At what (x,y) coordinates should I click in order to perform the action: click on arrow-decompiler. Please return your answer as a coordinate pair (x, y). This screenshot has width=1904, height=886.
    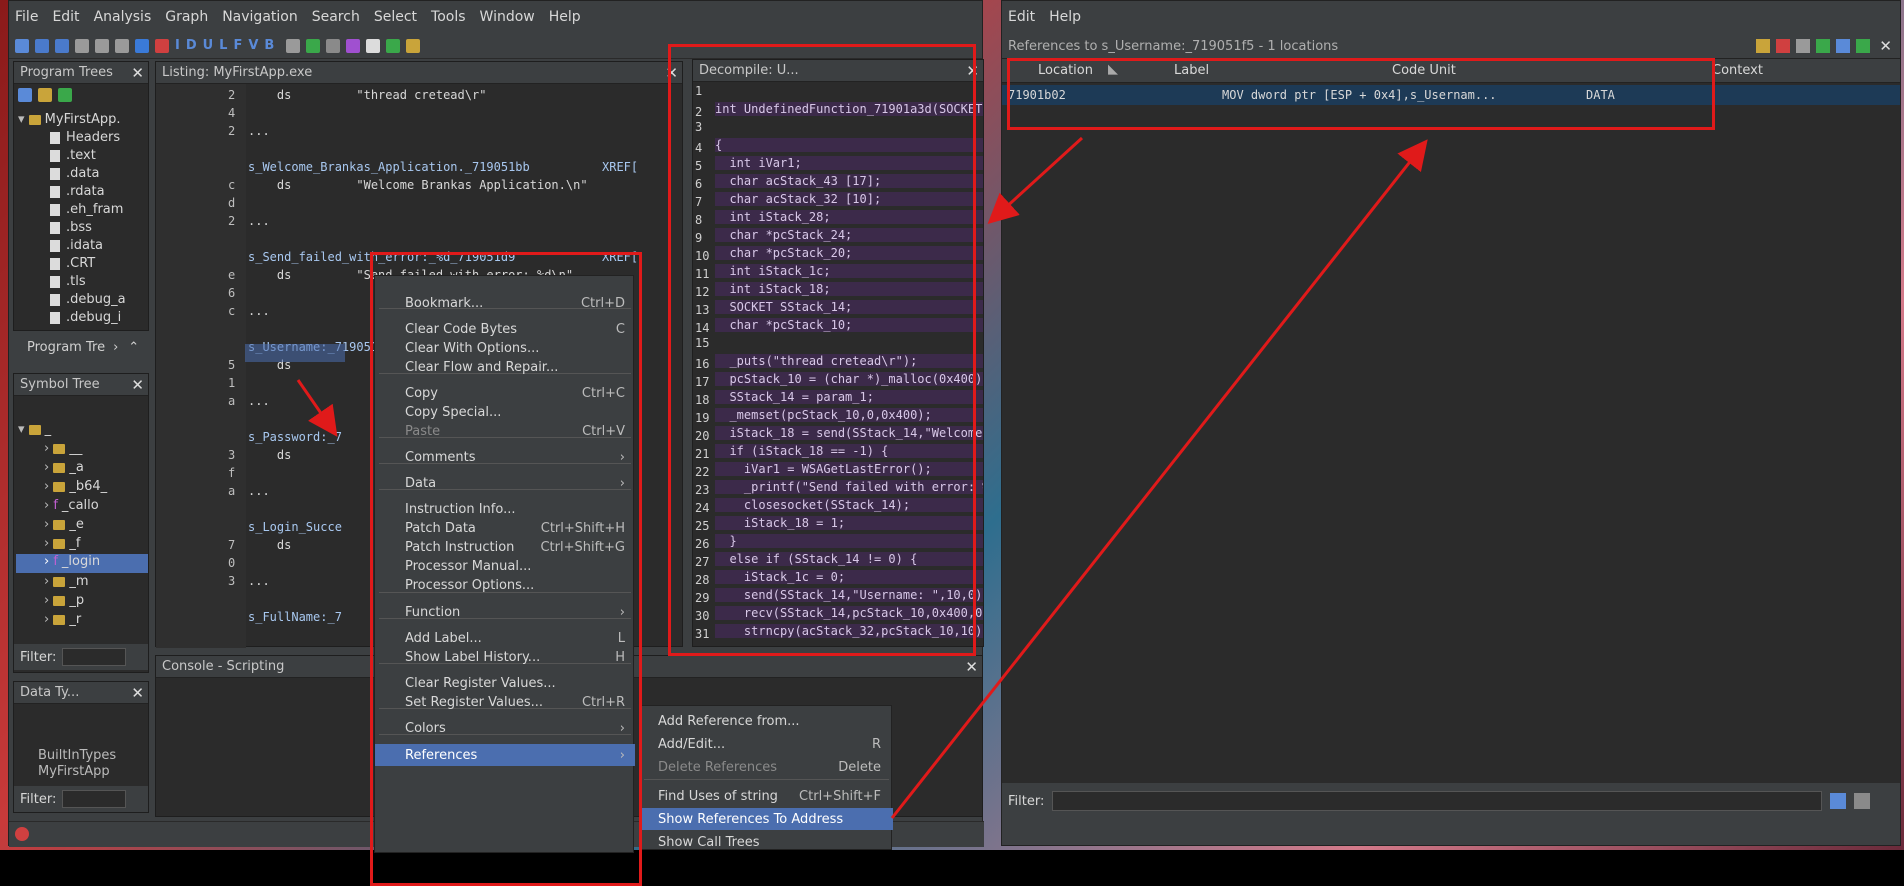
    Looking at the image, I should click on (1035, 180).